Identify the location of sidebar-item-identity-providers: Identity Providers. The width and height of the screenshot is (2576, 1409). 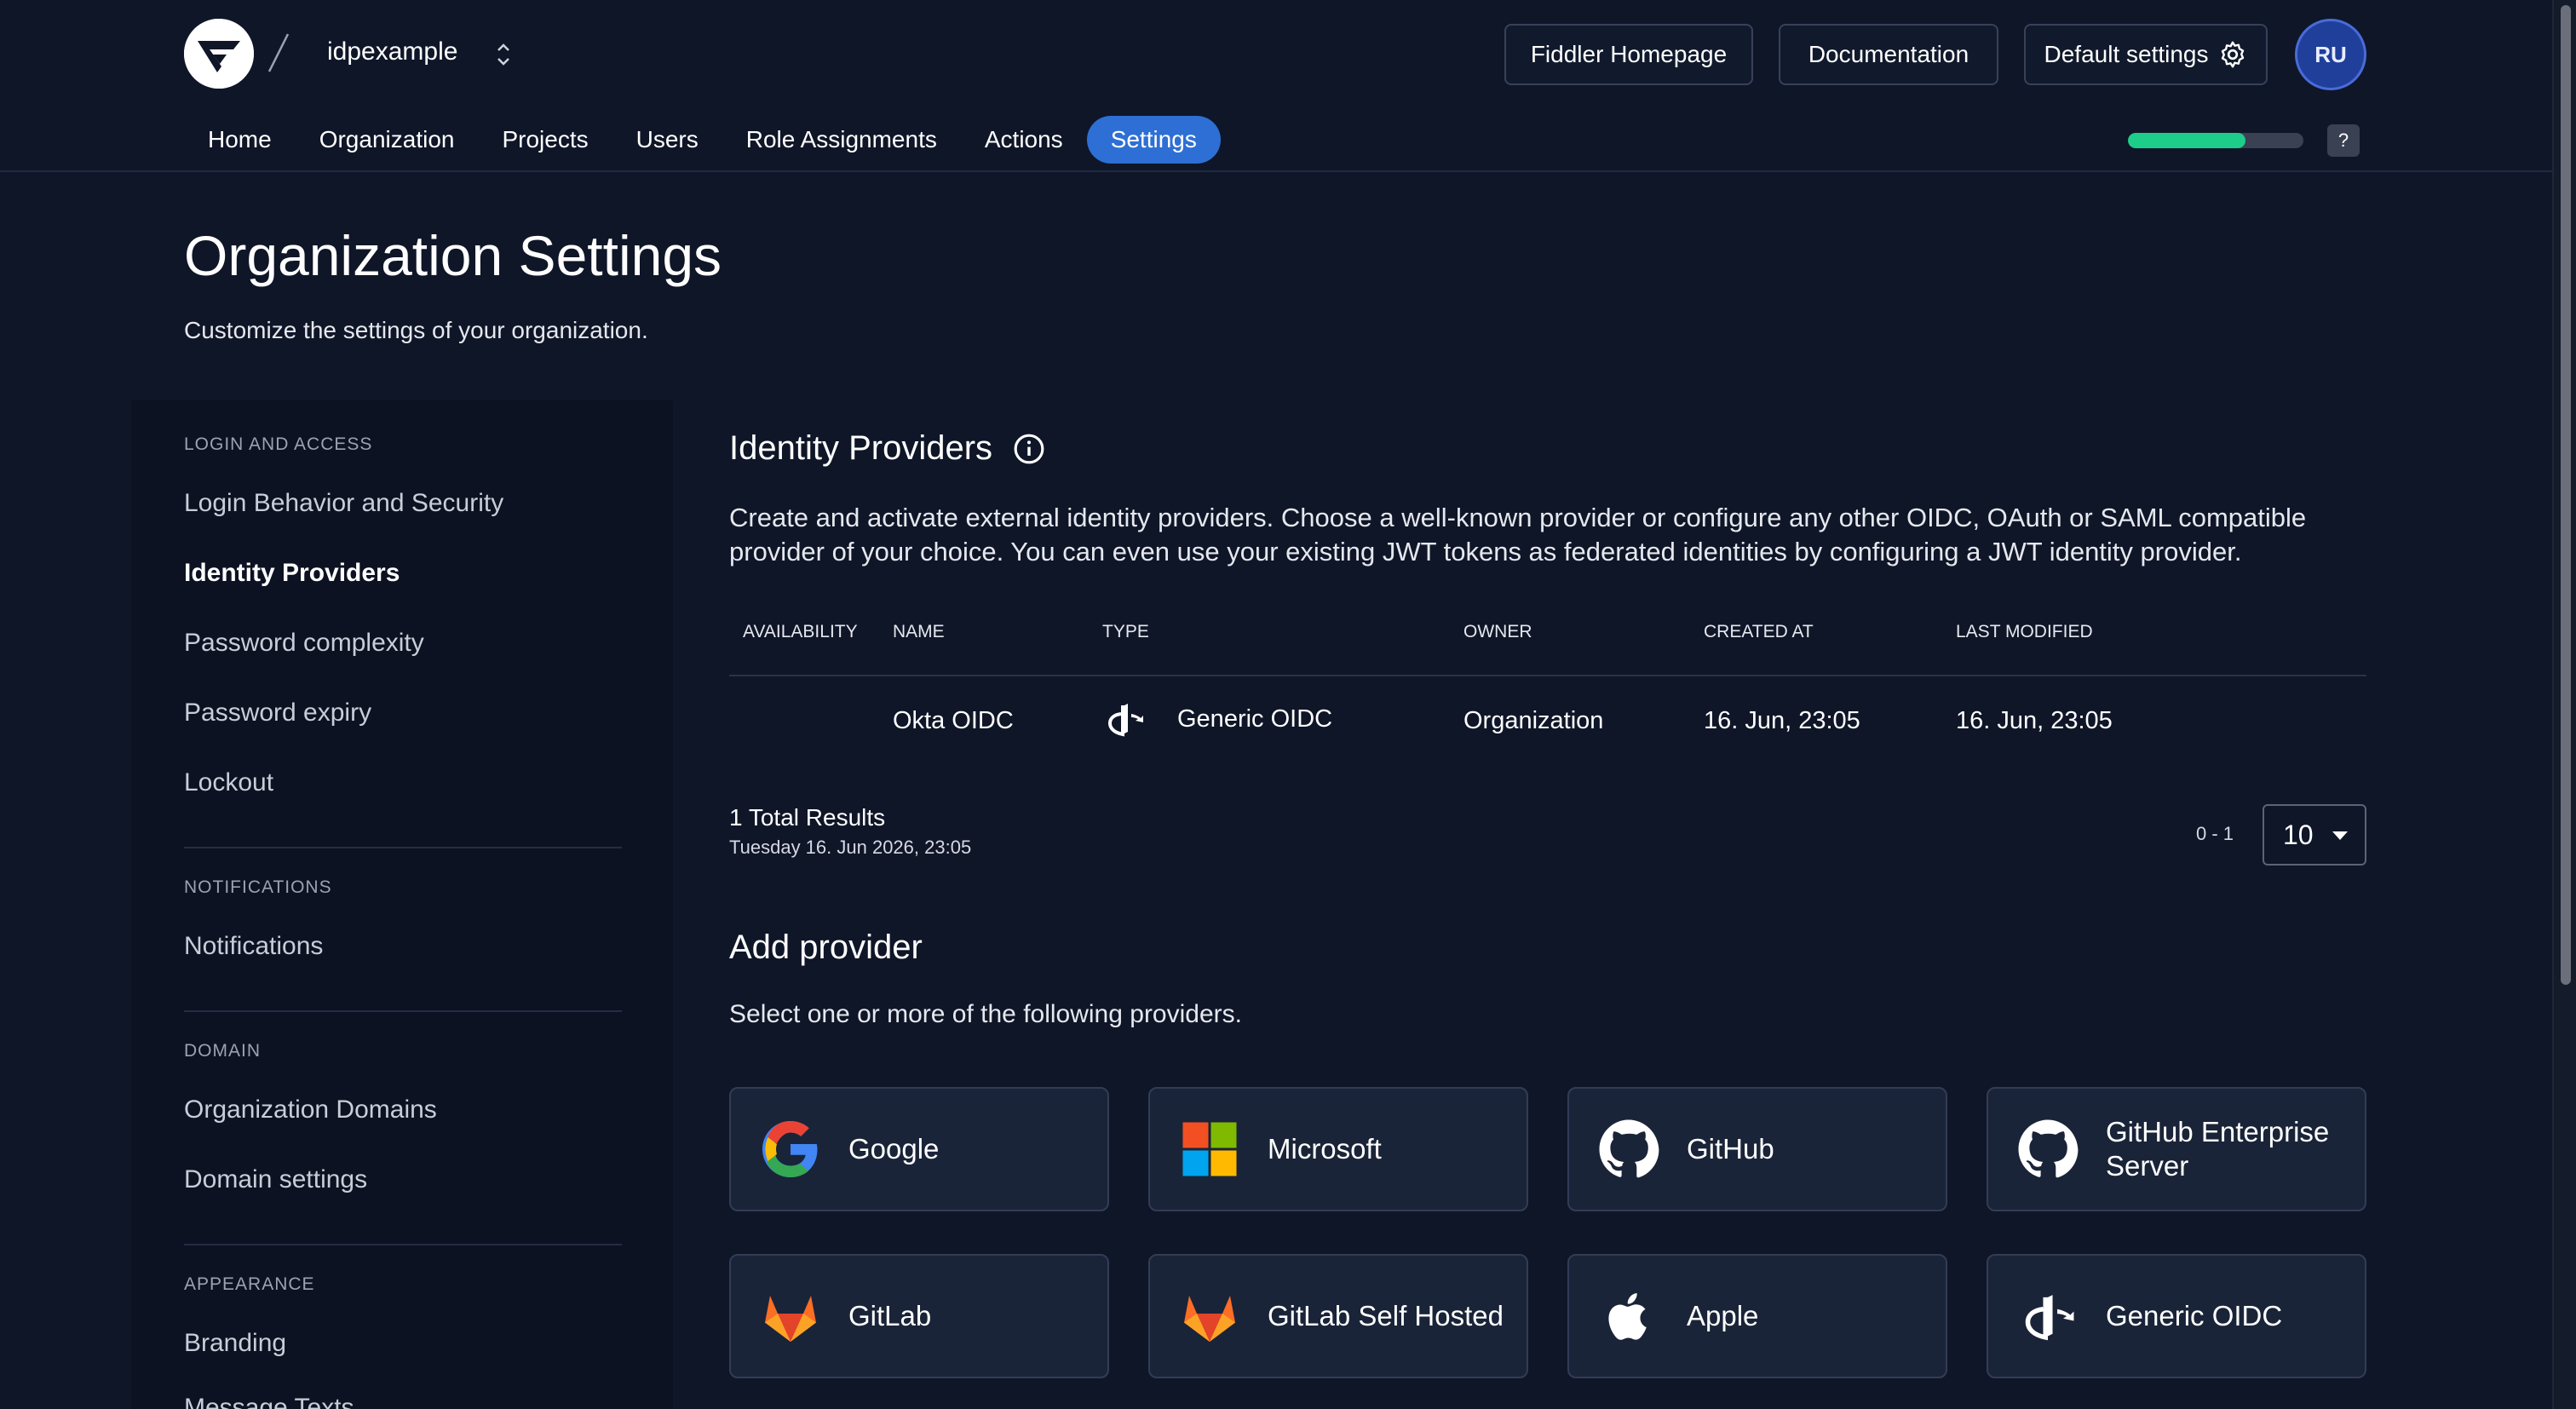
(292, 573).